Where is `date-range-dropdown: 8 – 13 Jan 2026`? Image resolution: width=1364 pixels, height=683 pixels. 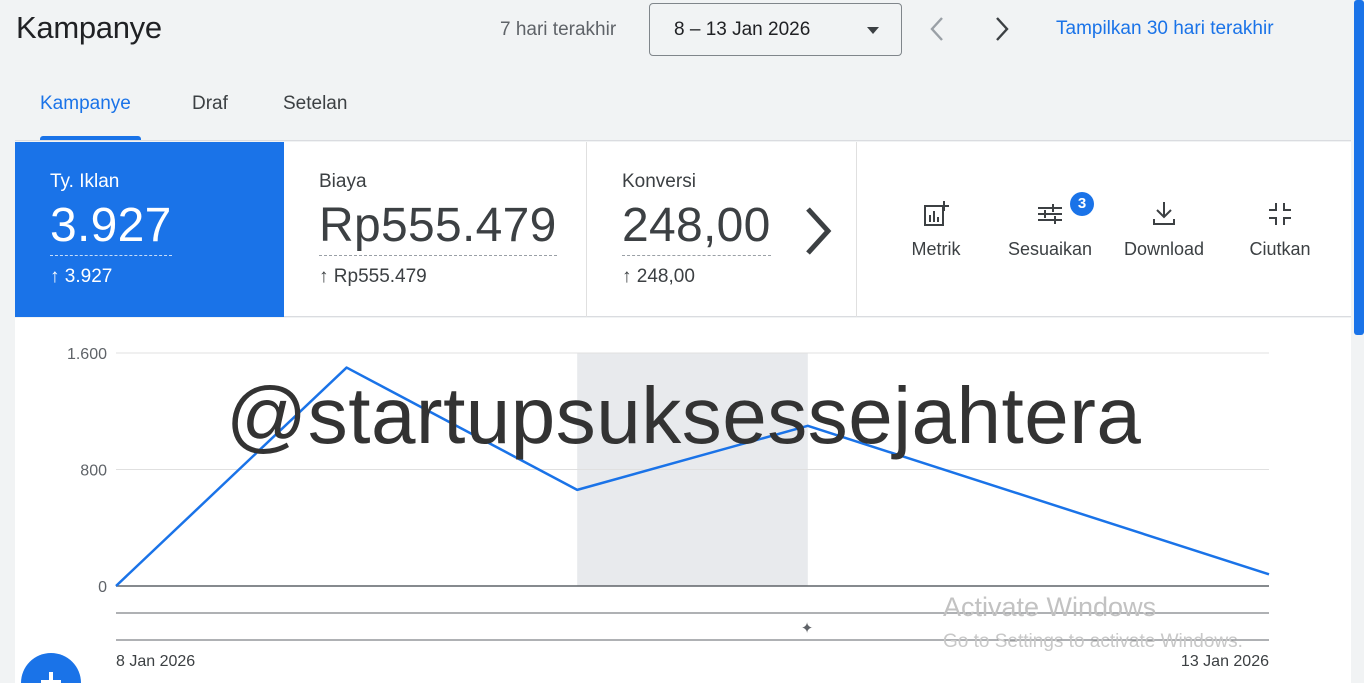 date-range-dropdown: 8 – 13 Jan 2026 is located at coordinates (775, 29).